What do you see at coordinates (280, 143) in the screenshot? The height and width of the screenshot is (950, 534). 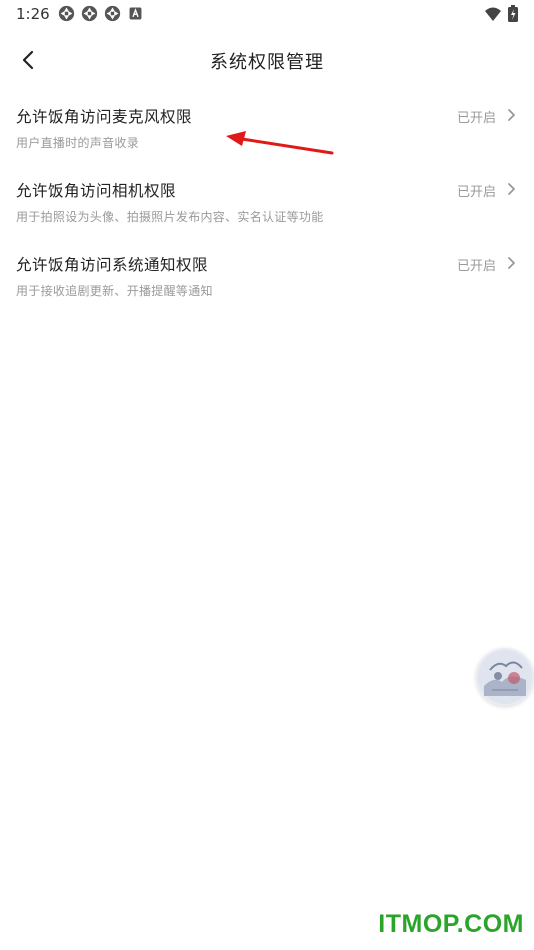 I see `red-arrow` at bounding box center [280, 143].